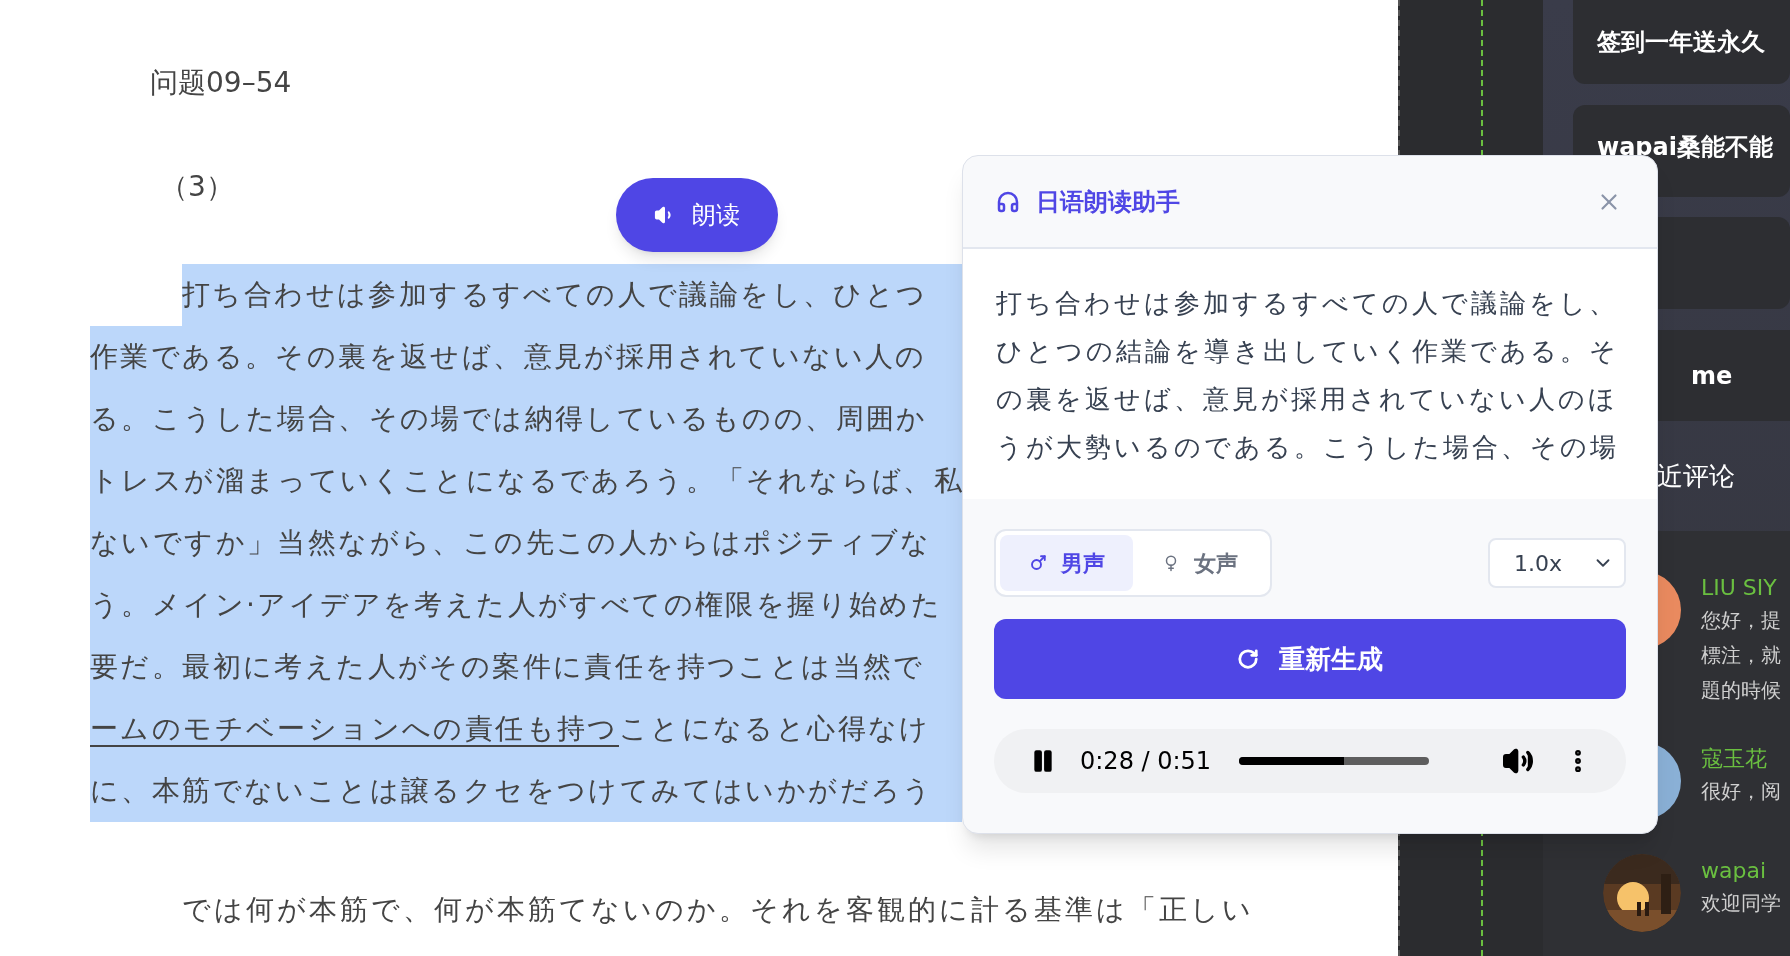 Image resolution: width=1790 pixels, height=956 pixels. Describe the element at coordinates (1712, 376) in the screenshot. I see `section-title: me` at that location.